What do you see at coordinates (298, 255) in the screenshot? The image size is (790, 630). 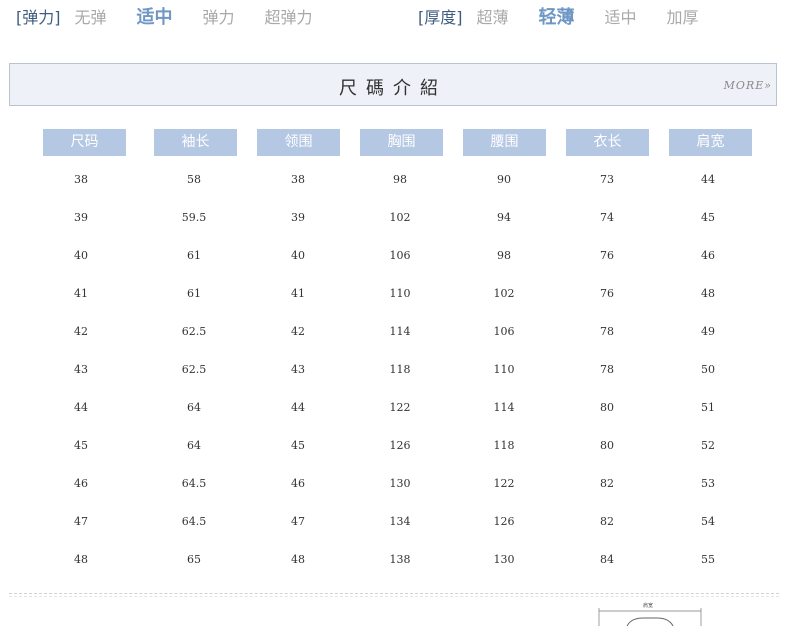 I see `cell-collar: 40` at bounding box center [298, 255].